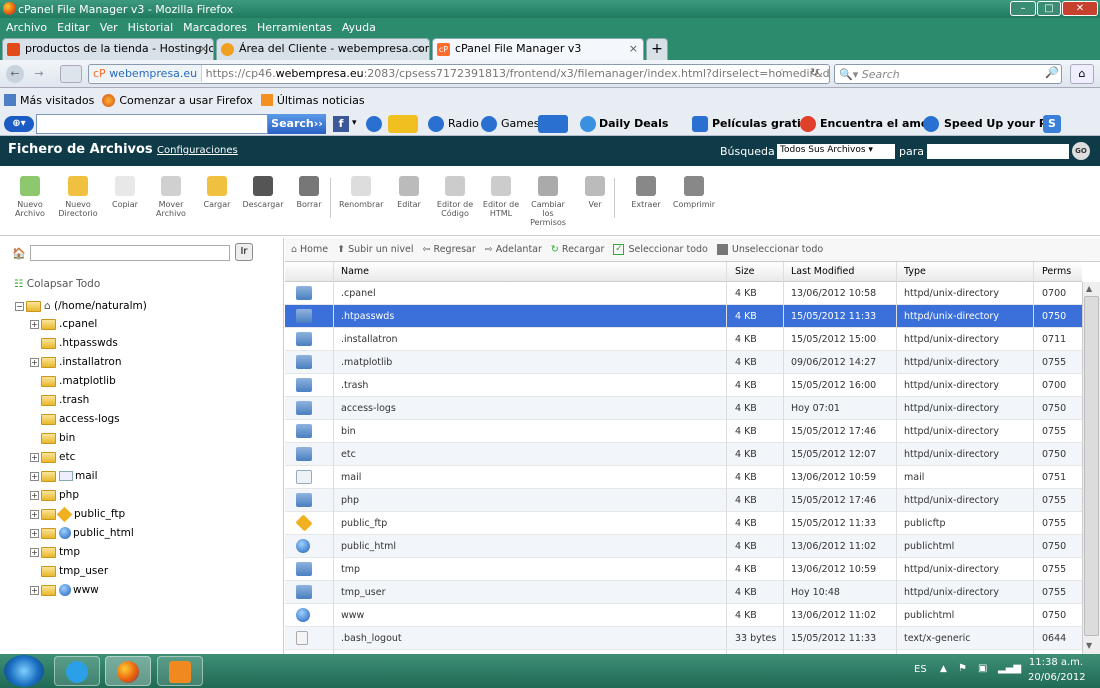 The image size is (1100, 688). What do you see at coordinates (1089, 288) in the screenshot?
I see `scroll-up-icon: ▲` at bounding box center [1089, 288].